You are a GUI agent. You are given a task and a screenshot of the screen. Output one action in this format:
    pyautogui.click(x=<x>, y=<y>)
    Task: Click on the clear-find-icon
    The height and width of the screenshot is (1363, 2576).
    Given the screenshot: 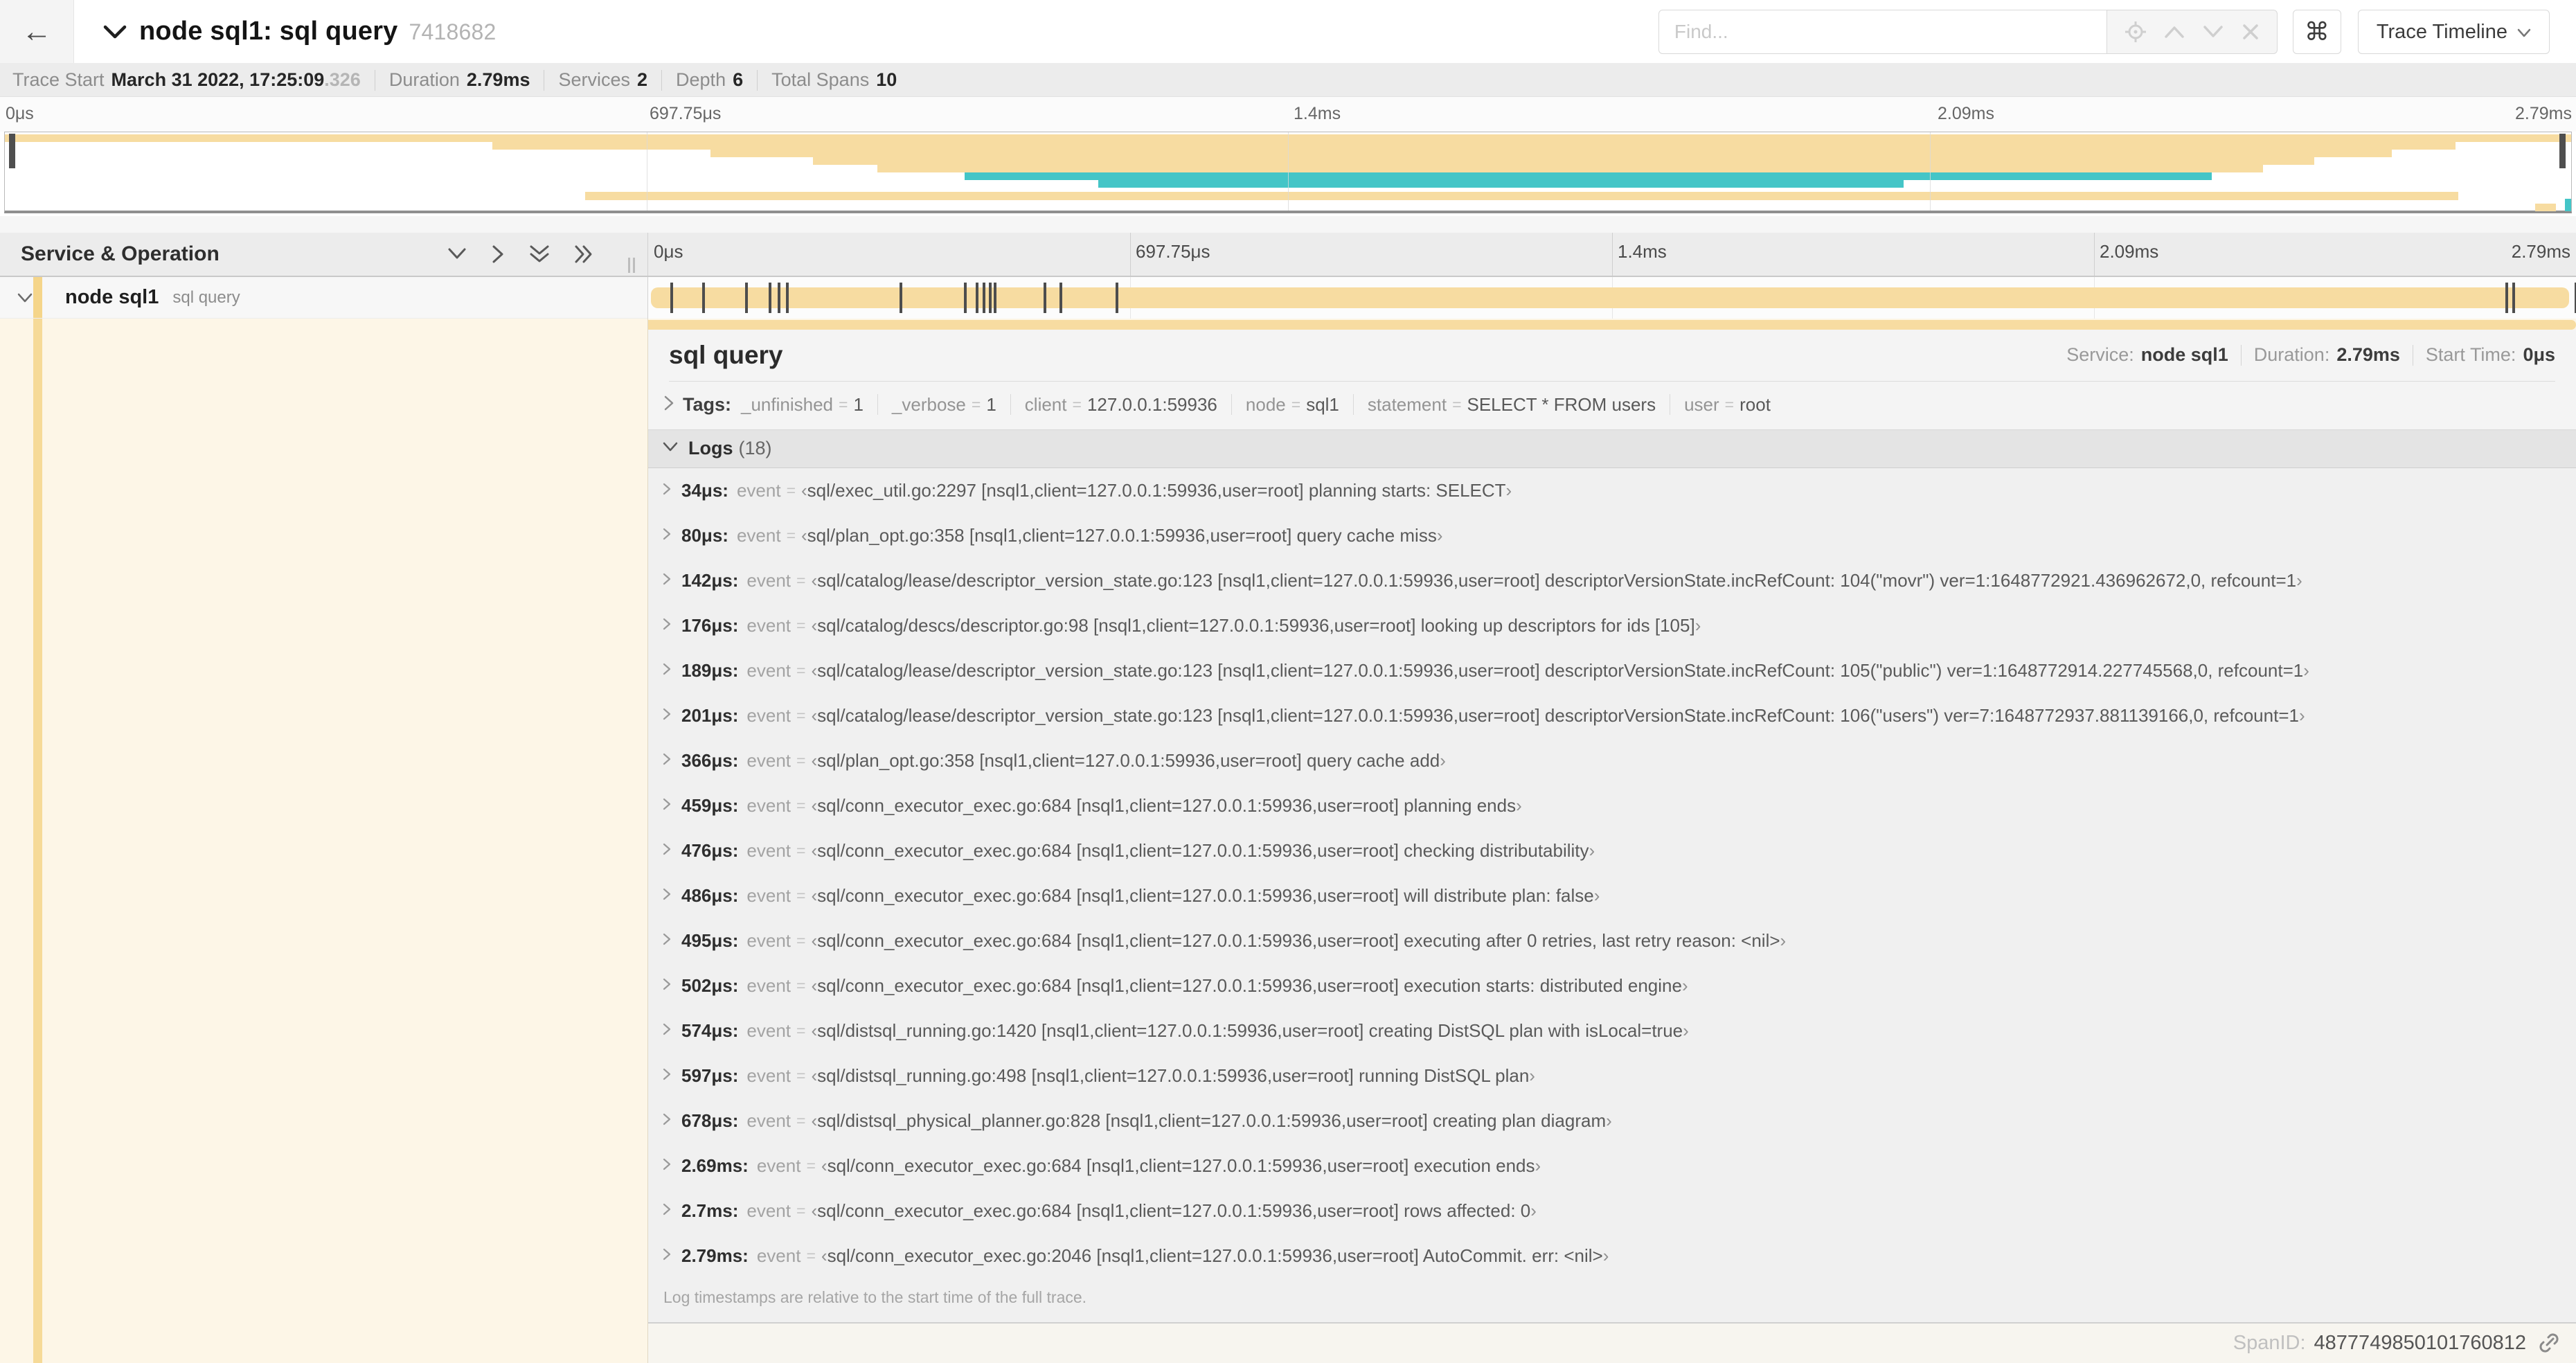 What is the action you would take?
    pyautogui.click(x=2250, y=32)
    